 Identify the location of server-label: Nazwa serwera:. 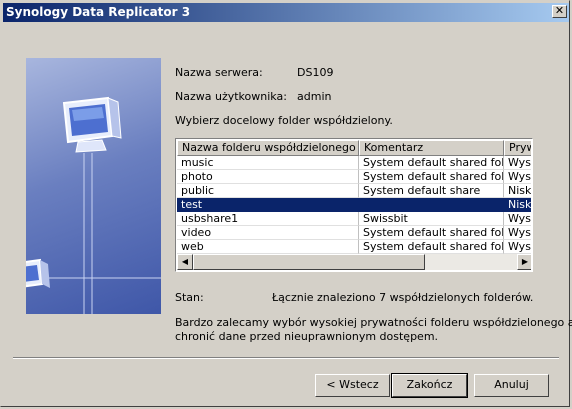
(219, 72).